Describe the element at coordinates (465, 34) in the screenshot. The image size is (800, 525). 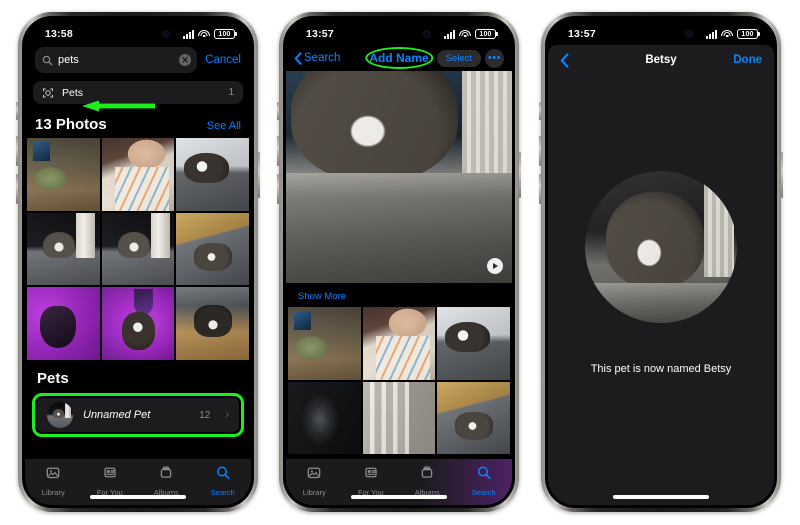
I see `wifi-icon` at that location.